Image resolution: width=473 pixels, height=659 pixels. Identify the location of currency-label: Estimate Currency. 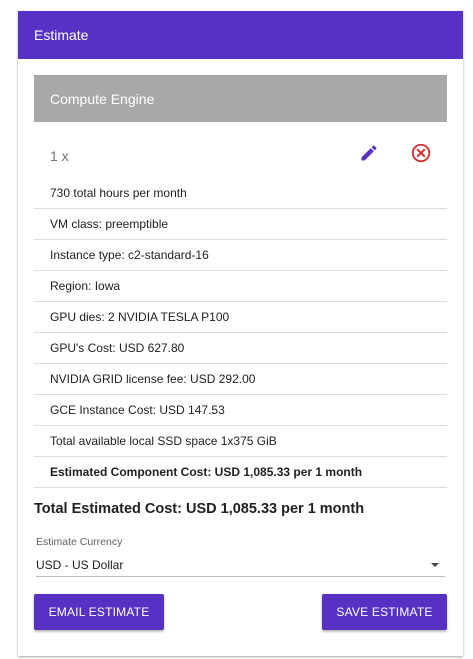
(79, 542).